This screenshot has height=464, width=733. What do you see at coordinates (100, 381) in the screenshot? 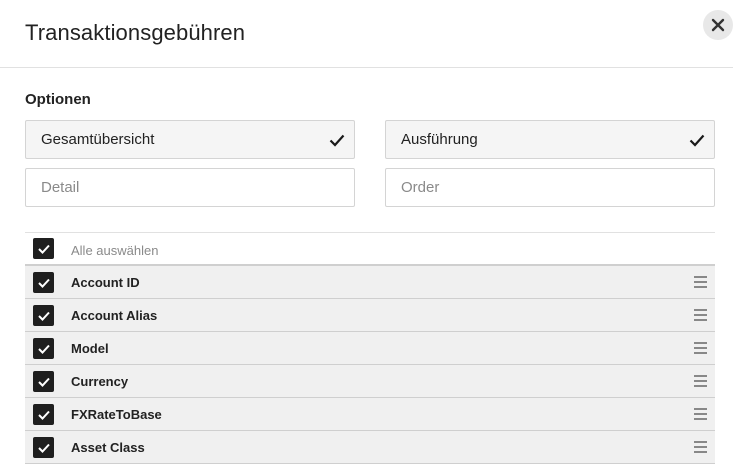
I see `row-label: Currency` at bounding box center [100, 381].